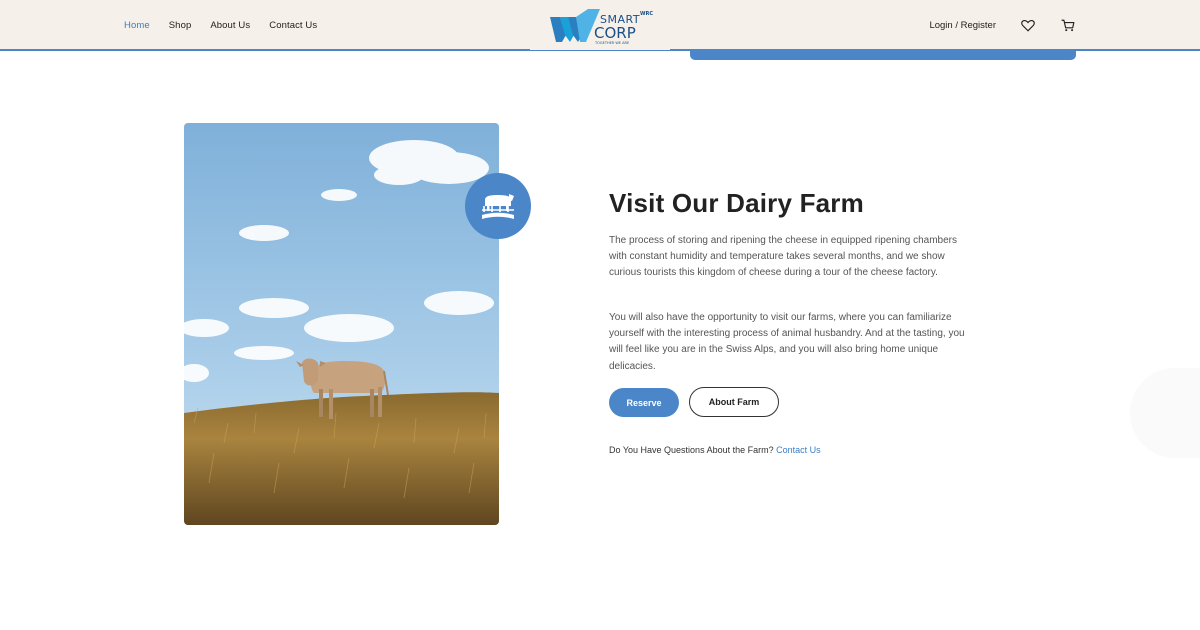 Image resolution: width=1200 pixels, height=630 pixels. What do you see at coordinates (611, 43) in the screenshot?
I see `logo-tagline: TOGETHER WE ARE` at bounding box center [611, 43].